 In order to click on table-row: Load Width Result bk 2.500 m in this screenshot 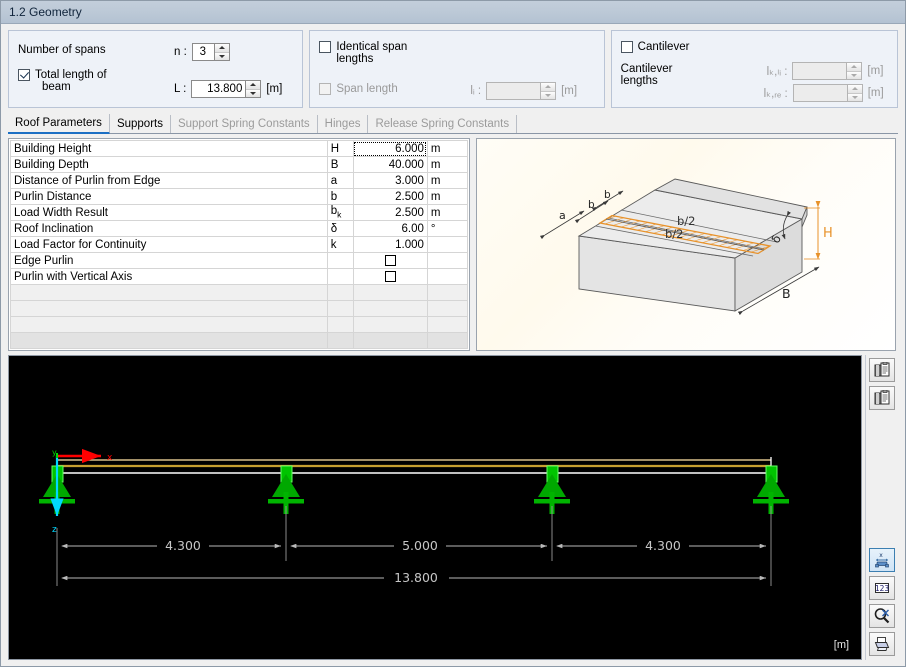, I will do `click(239, 212)`.